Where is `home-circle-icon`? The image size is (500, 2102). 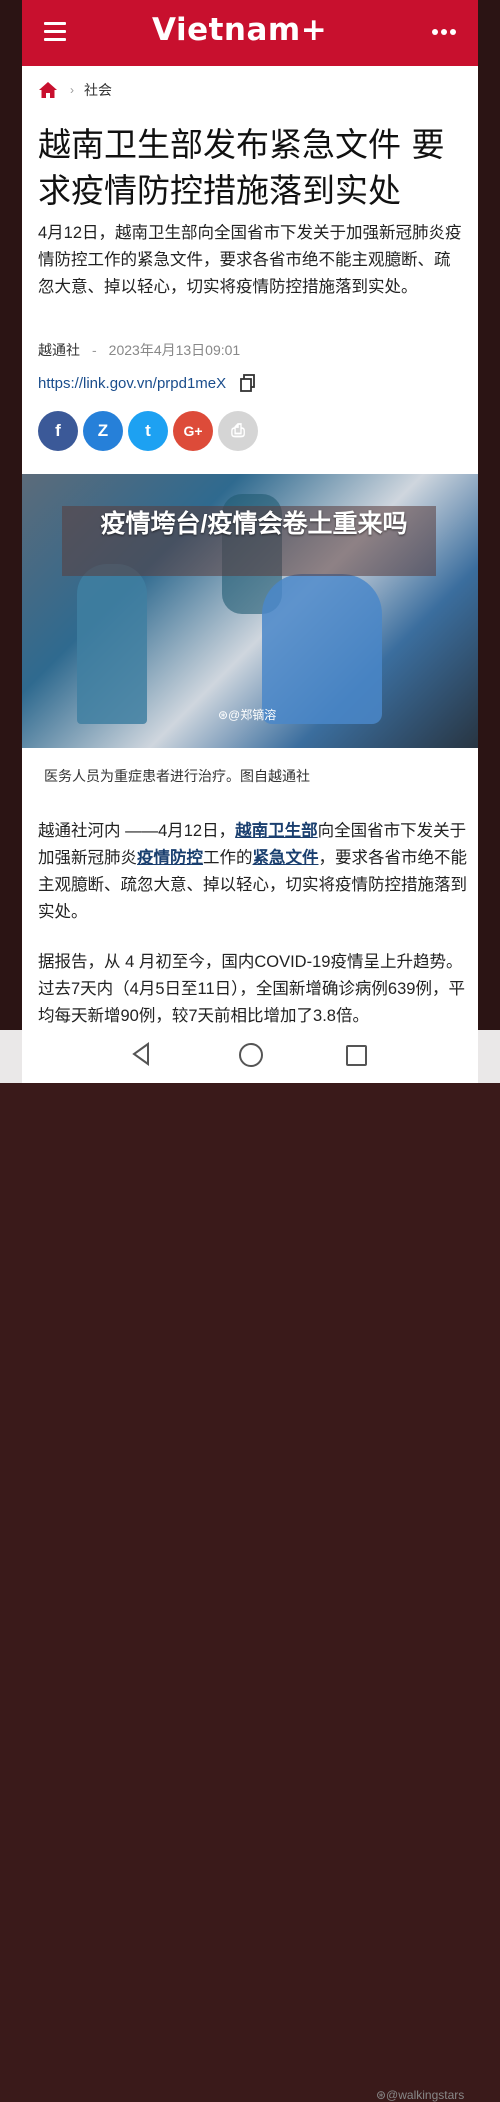 home-circle-icon is located at coordinates (251, 1055).